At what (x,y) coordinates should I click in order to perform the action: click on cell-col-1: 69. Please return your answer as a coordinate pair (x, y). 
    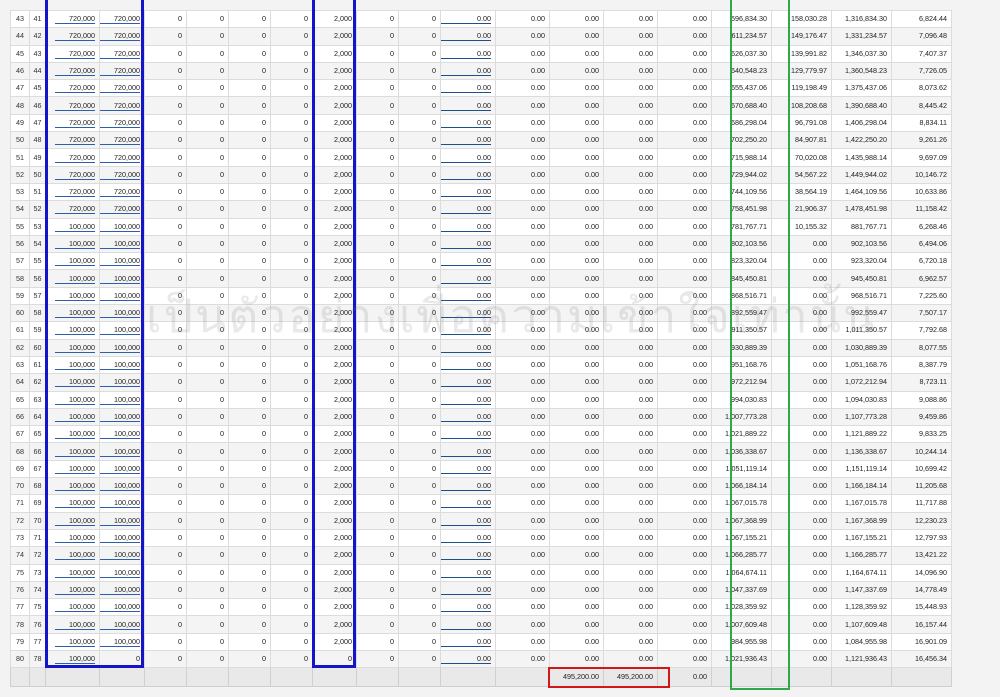
    Looking at the image, I should click on (20, 469).